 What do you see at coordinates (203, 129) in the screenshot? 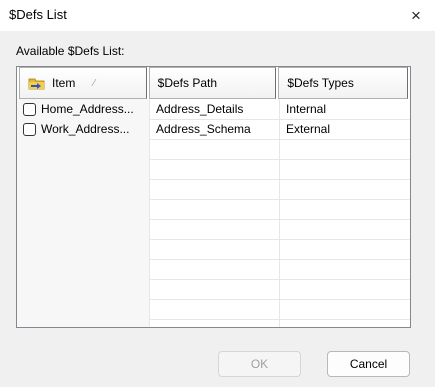
I see `defs-path-cell: Address_Schema` at bounding box center [203, 129].